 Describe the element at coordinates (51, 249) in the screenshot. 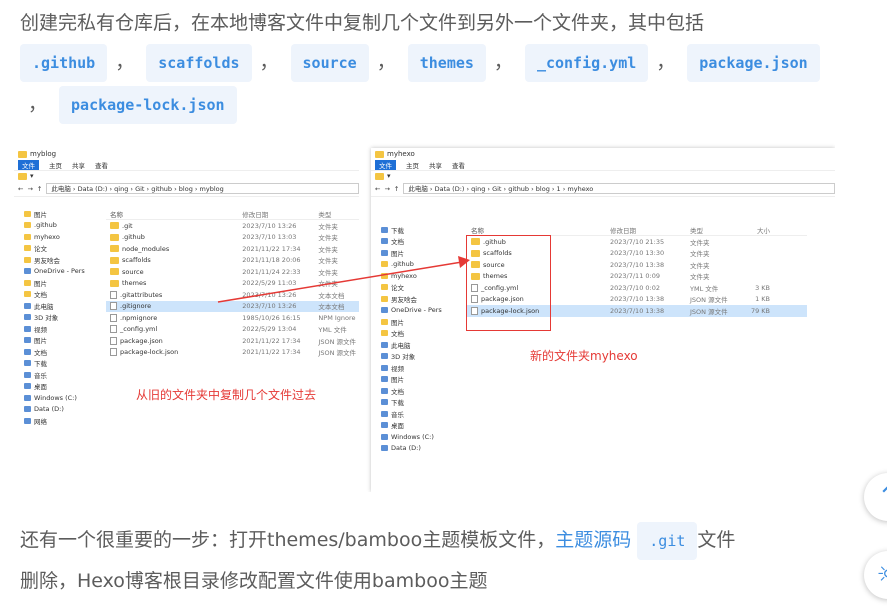

I see `nav-item: 论文` at that location.